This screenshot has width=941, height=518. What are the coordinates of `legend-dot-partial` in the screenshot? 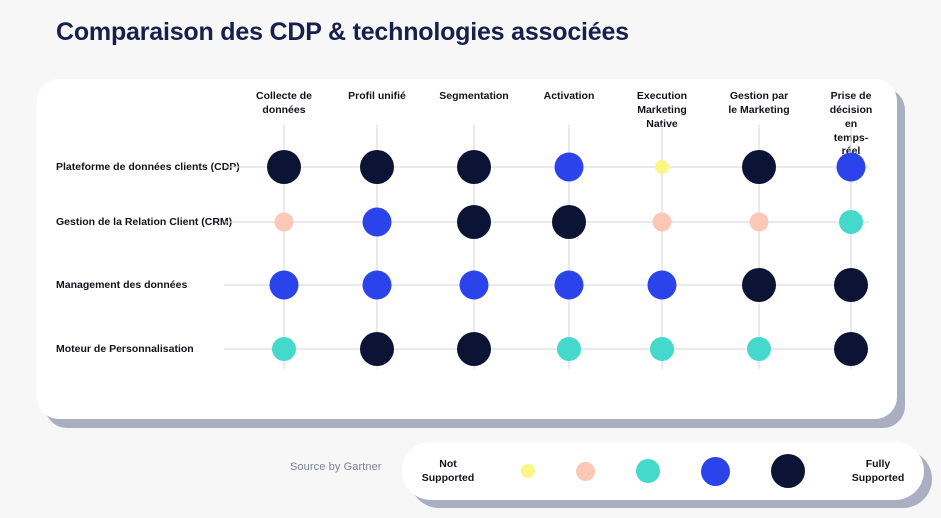 It's located at (647, 471).